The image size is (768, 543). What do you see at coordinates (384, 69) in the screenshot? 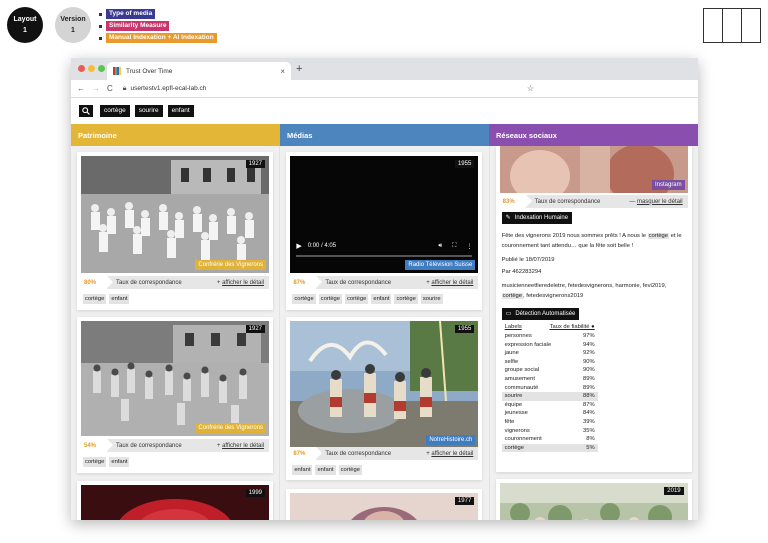
I see `tab-bar: Trust Over Time × +` at bounding box center [384, 69].